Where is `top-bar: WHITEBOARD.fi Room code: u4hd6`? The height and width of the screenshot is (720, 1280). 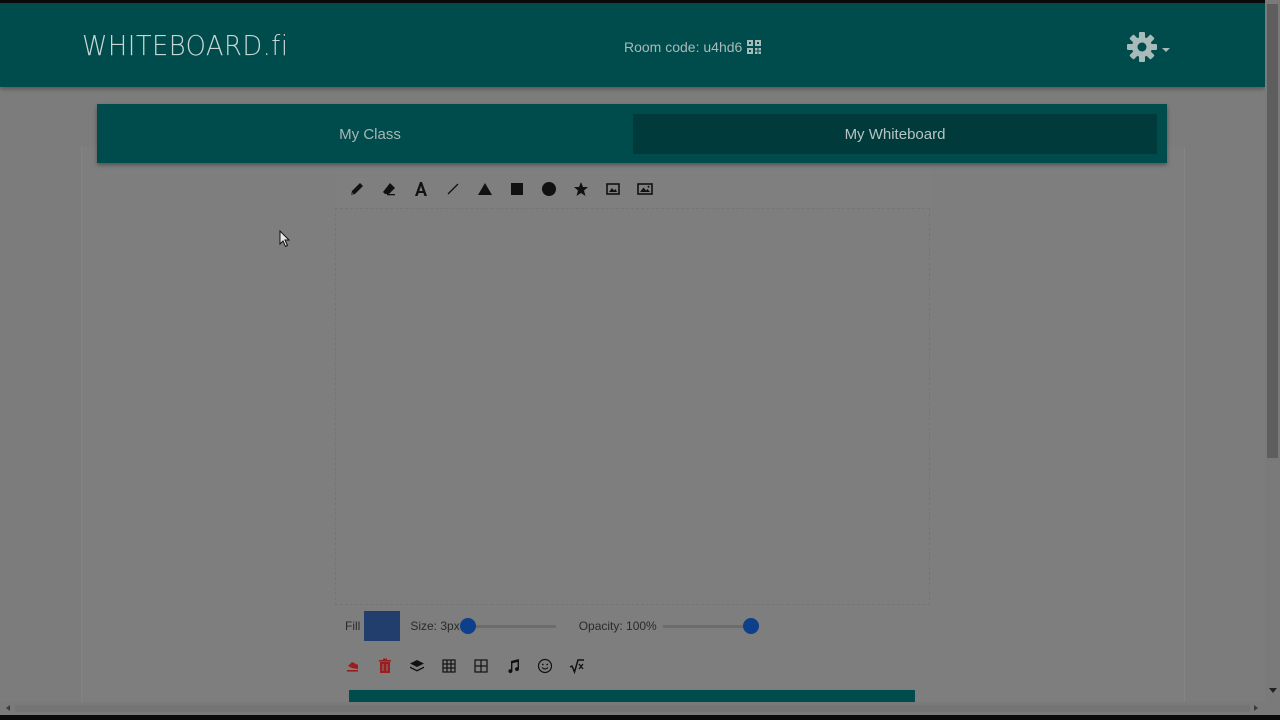
top-bar: WHITEBOARD.fi Room code: u4hd6 is located at coordinates (632, 43).